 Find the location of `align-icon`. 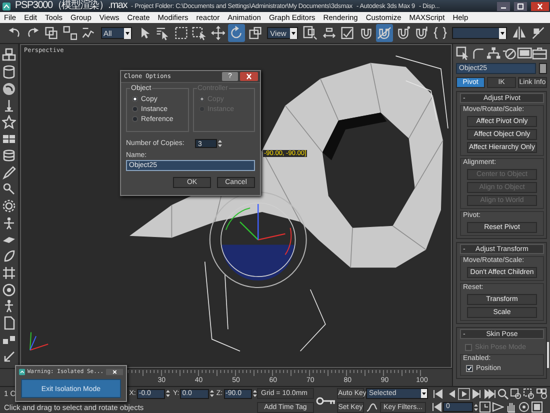

align-icon is located at coordinates (538, 33).